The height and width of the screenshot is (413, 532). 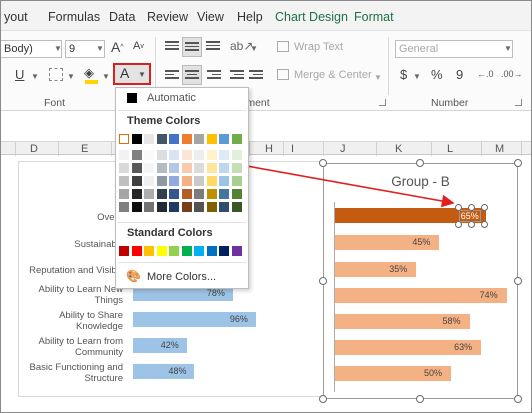 I want to click on annotation-arrow, so click(x=289, y=175).